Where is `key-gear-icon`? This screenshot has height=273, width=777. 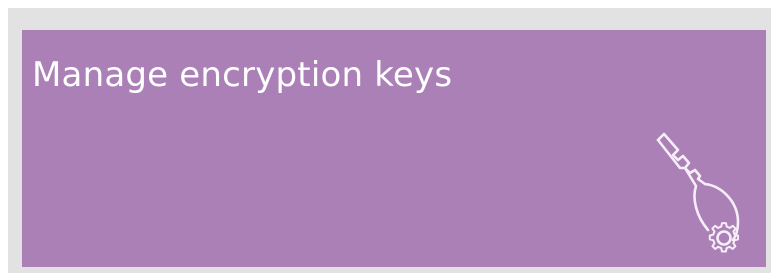
key-gear-icon is located at coordinates (704, 194).